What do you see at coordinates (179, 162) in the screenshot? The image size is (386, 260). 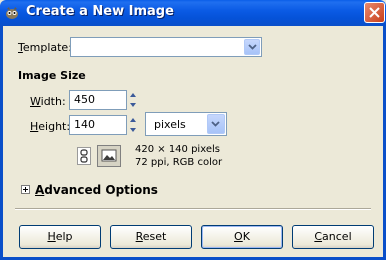 I see `size-info-color: 72 ppi, RGB color` at bounding box center [179, 162].